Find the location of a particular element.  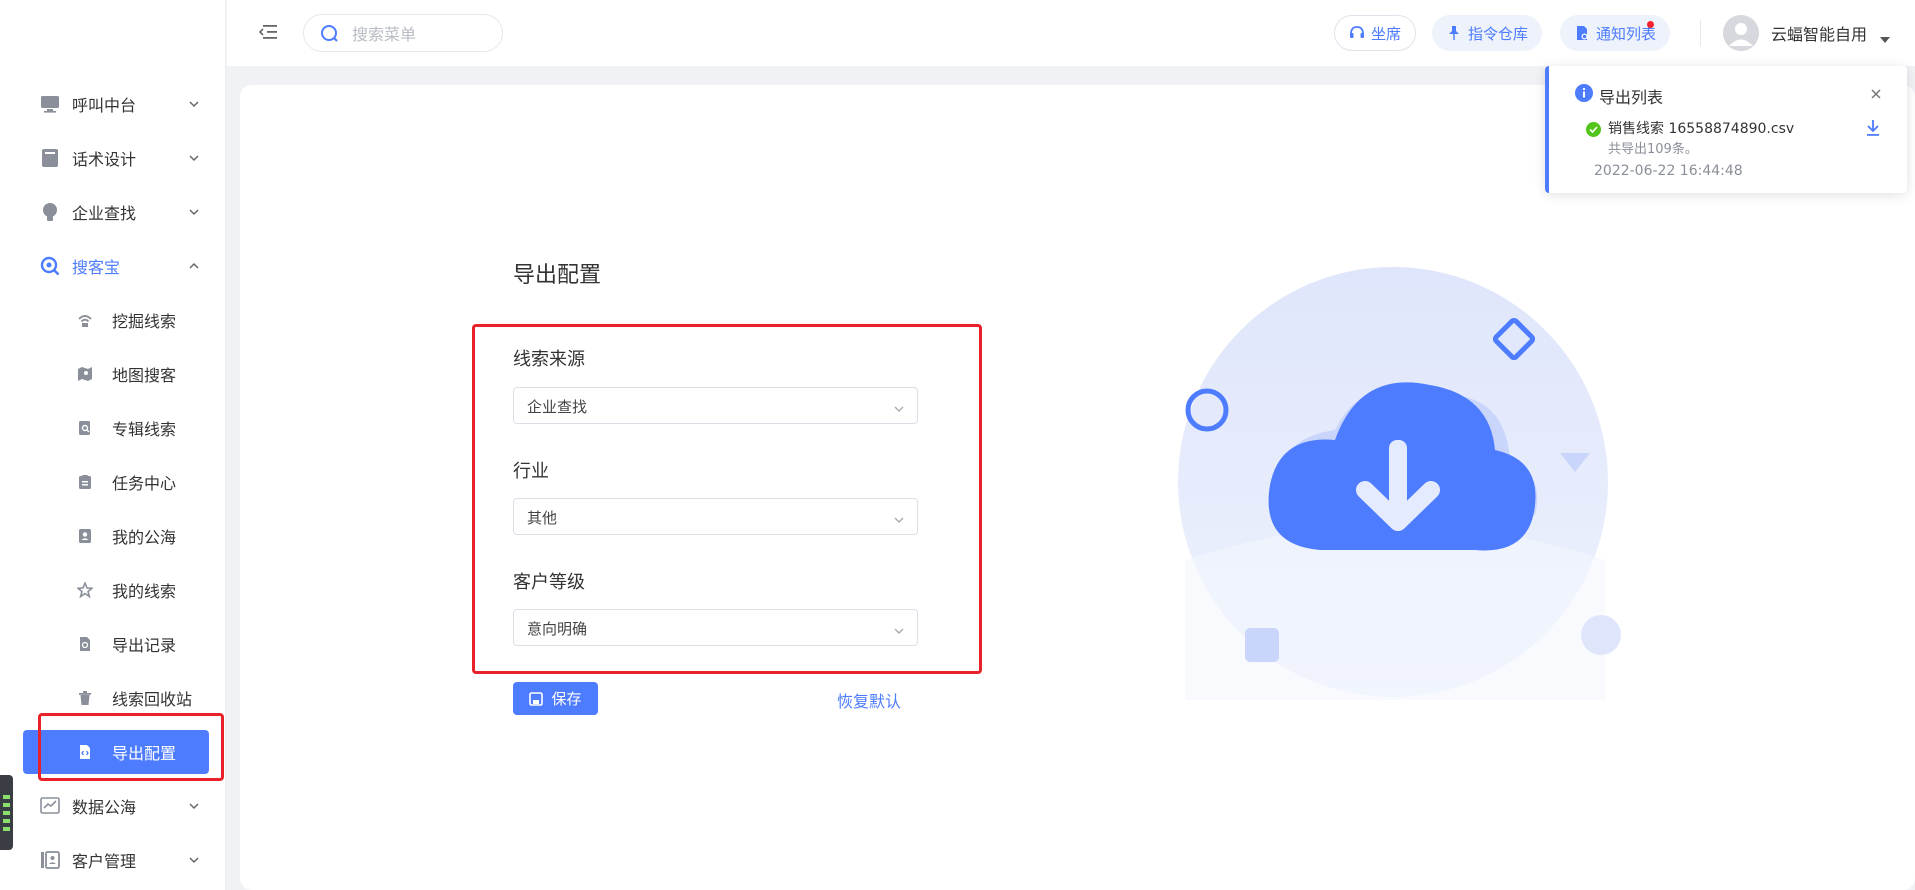

line-chart-icon is located at coordinates (50, 806).